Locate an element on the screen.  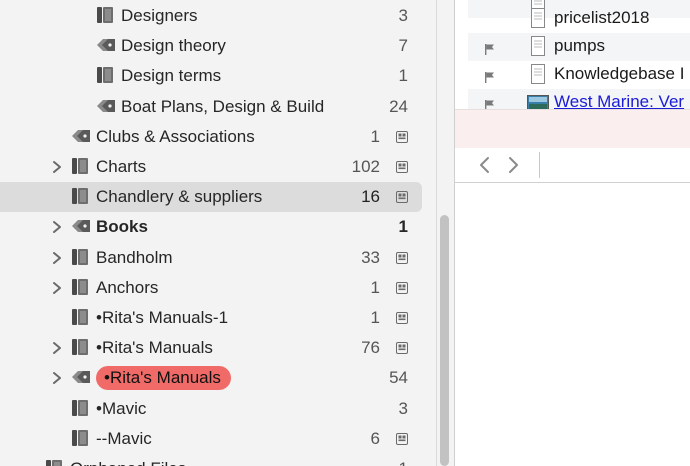
item-count: 16 is located at coordinates (370, 197).